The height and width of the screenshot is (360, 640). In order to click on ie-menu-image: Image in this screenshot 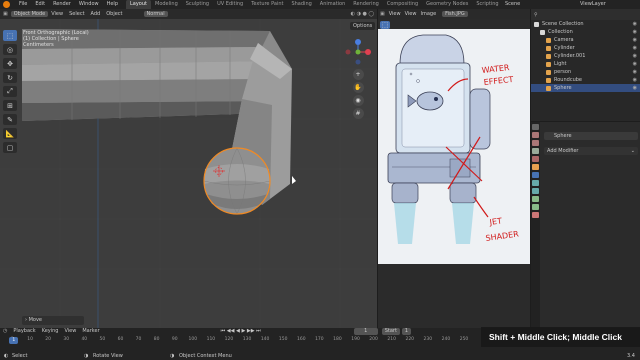, I will do `click(428, 14)`.